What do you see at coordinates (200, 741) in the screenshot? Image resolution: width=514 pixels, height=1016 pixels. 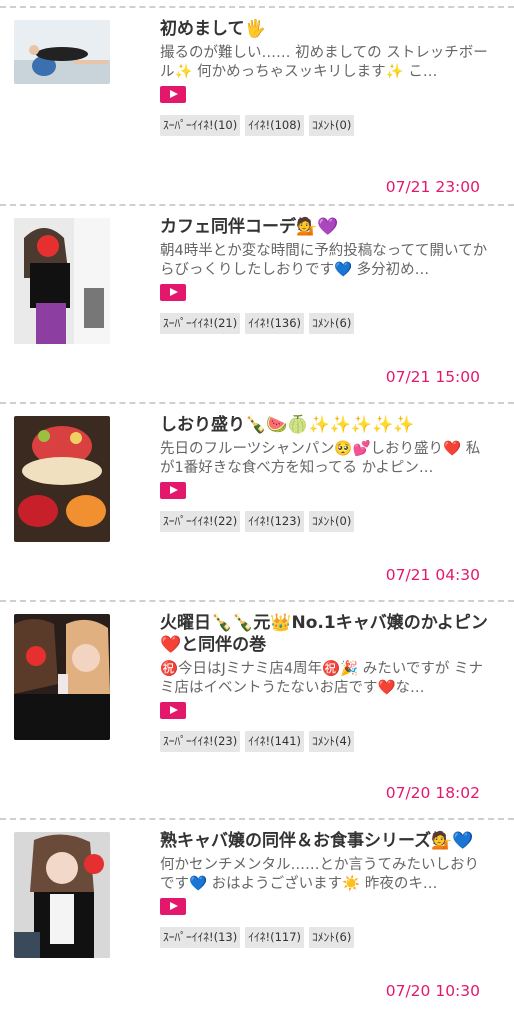 I see `super-like-button: ｽｰﾊﾟｰｲｲﾈ!(23)` at bounding box center [200, 741].